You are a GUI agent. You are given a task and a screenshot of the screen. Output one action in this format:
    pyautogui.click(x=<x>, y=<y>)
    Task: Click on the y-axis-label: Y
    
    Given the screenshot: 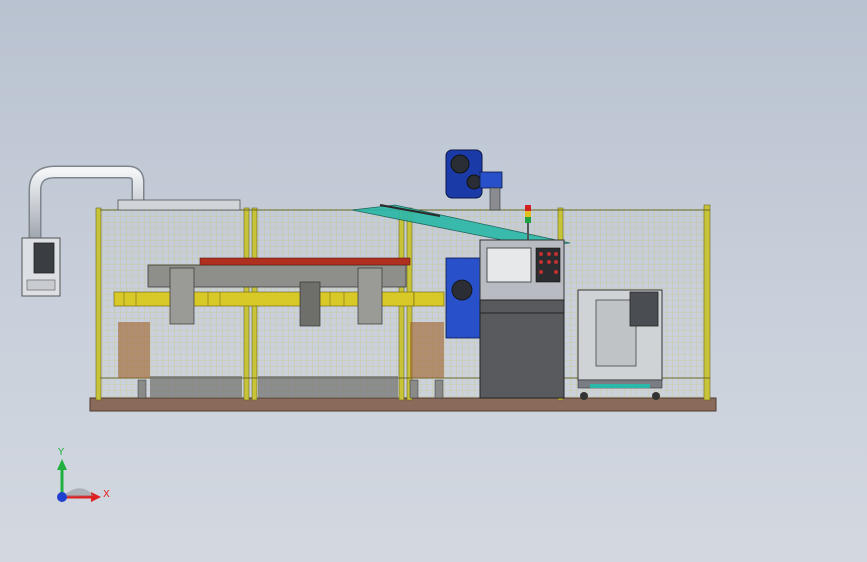 What is the action you would take?
    pyautogui.click(x=61, y=452)
    